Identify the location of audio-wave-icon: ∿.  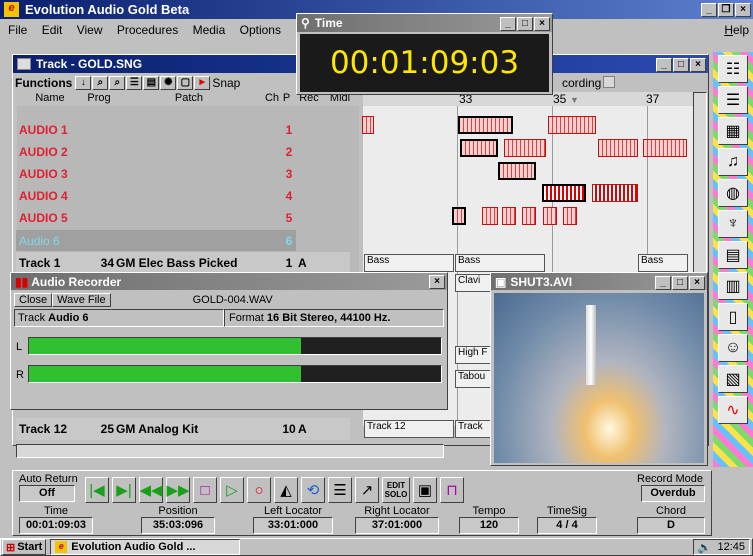
(733, 410).